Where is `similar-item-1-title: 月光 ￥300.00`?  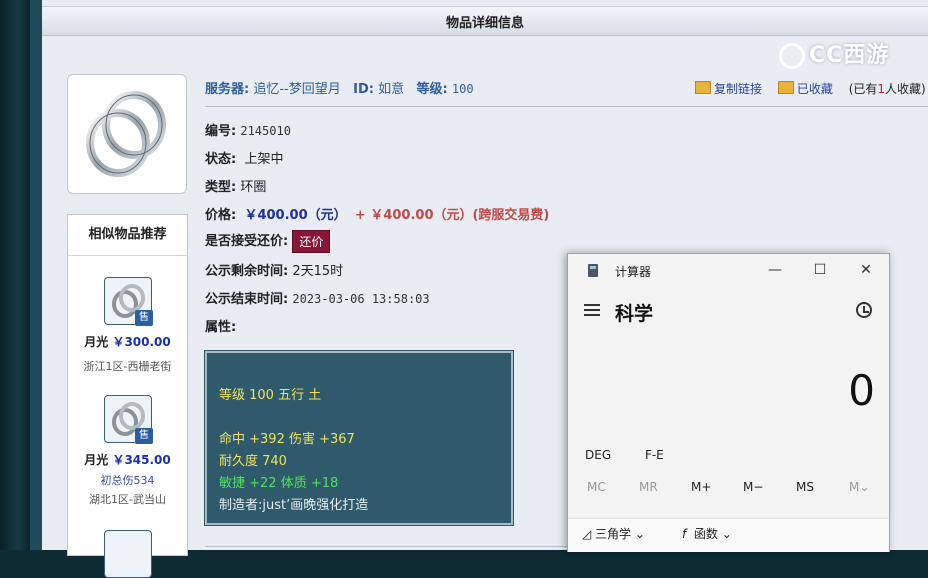
similar-item-1-title: 月光 ￥300.00 is located at coordinates (127, 341).